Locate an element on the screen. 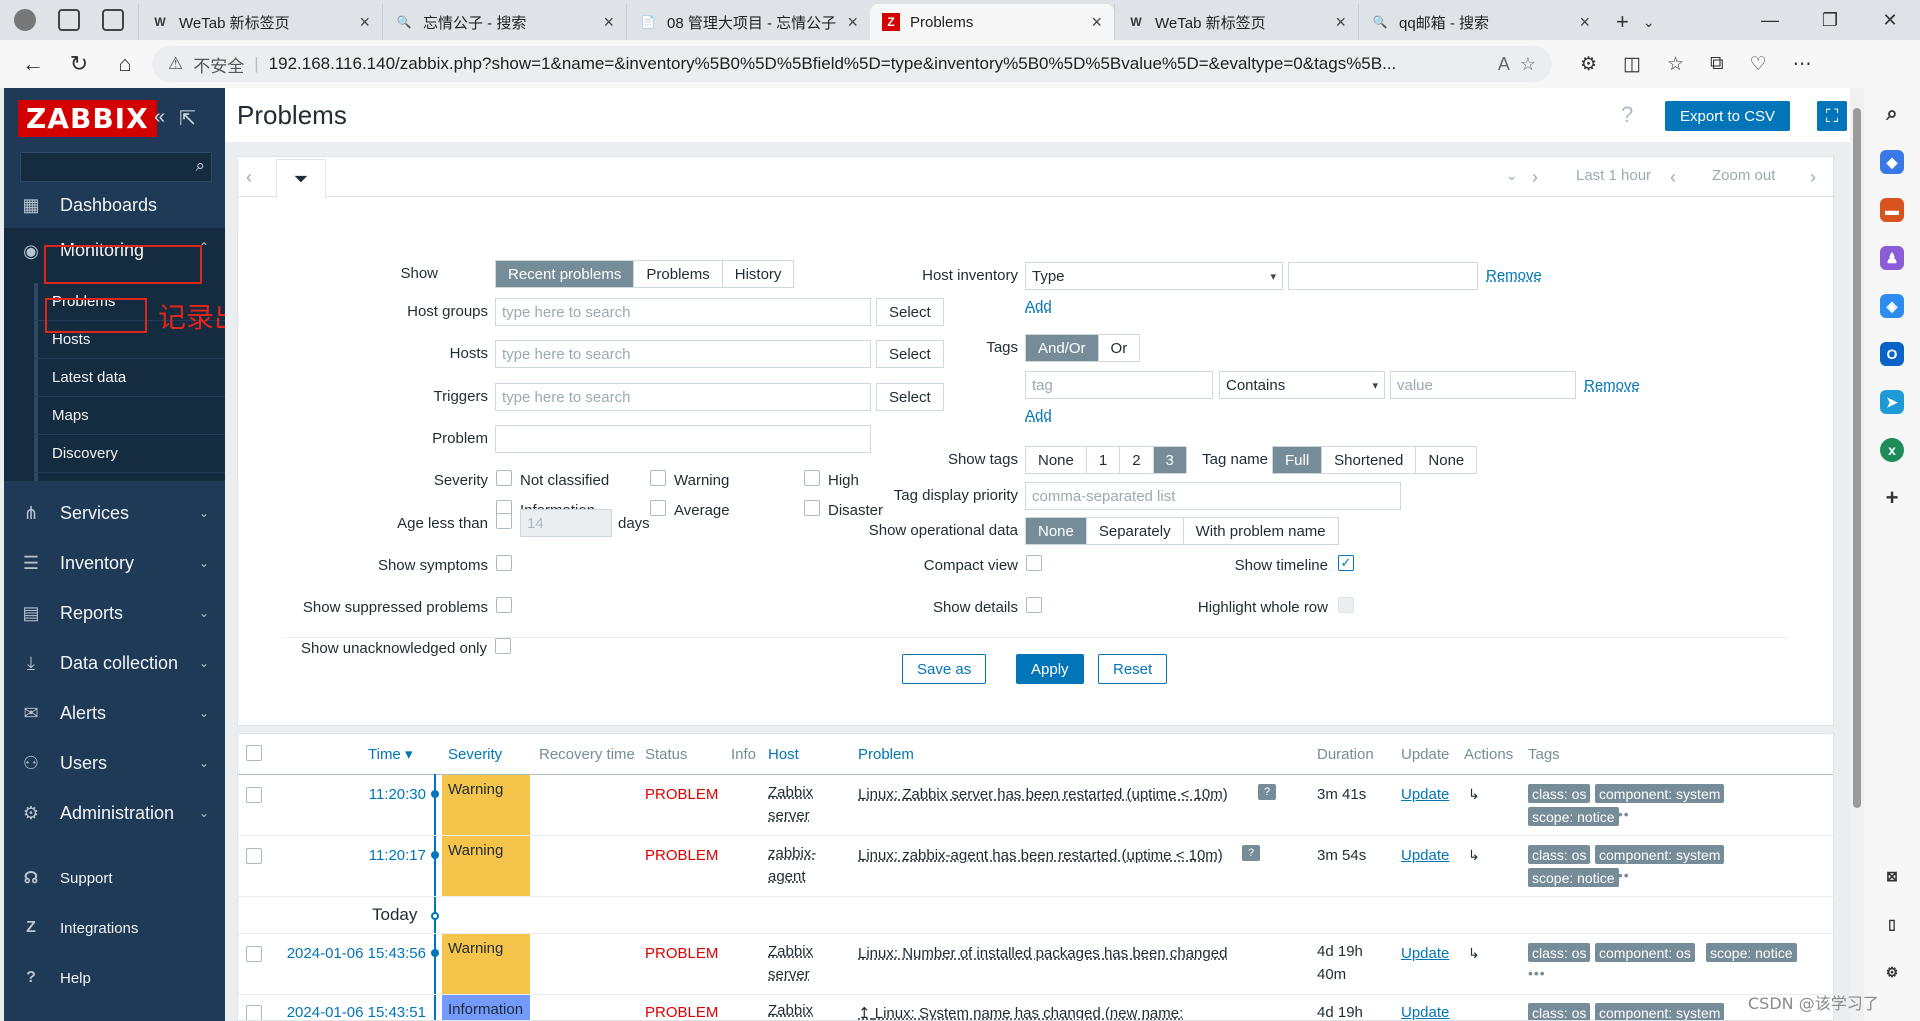 The image size is (1920, 1021). sidebar-search-input: ⌕ is located at coordinates (116, 167).